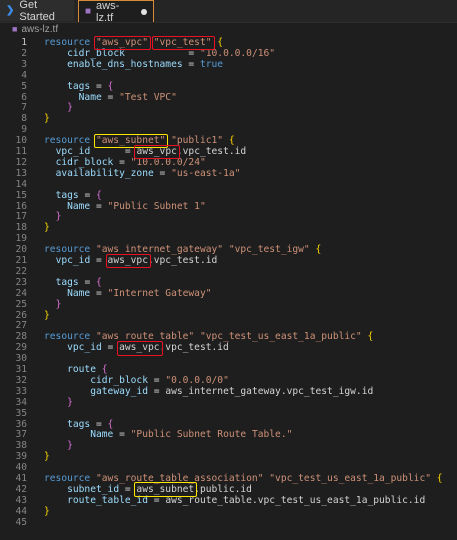 The image size is (457, 540). I want to click on code-line: 3 enable_dns_hostnames = true, so click(228, 64).